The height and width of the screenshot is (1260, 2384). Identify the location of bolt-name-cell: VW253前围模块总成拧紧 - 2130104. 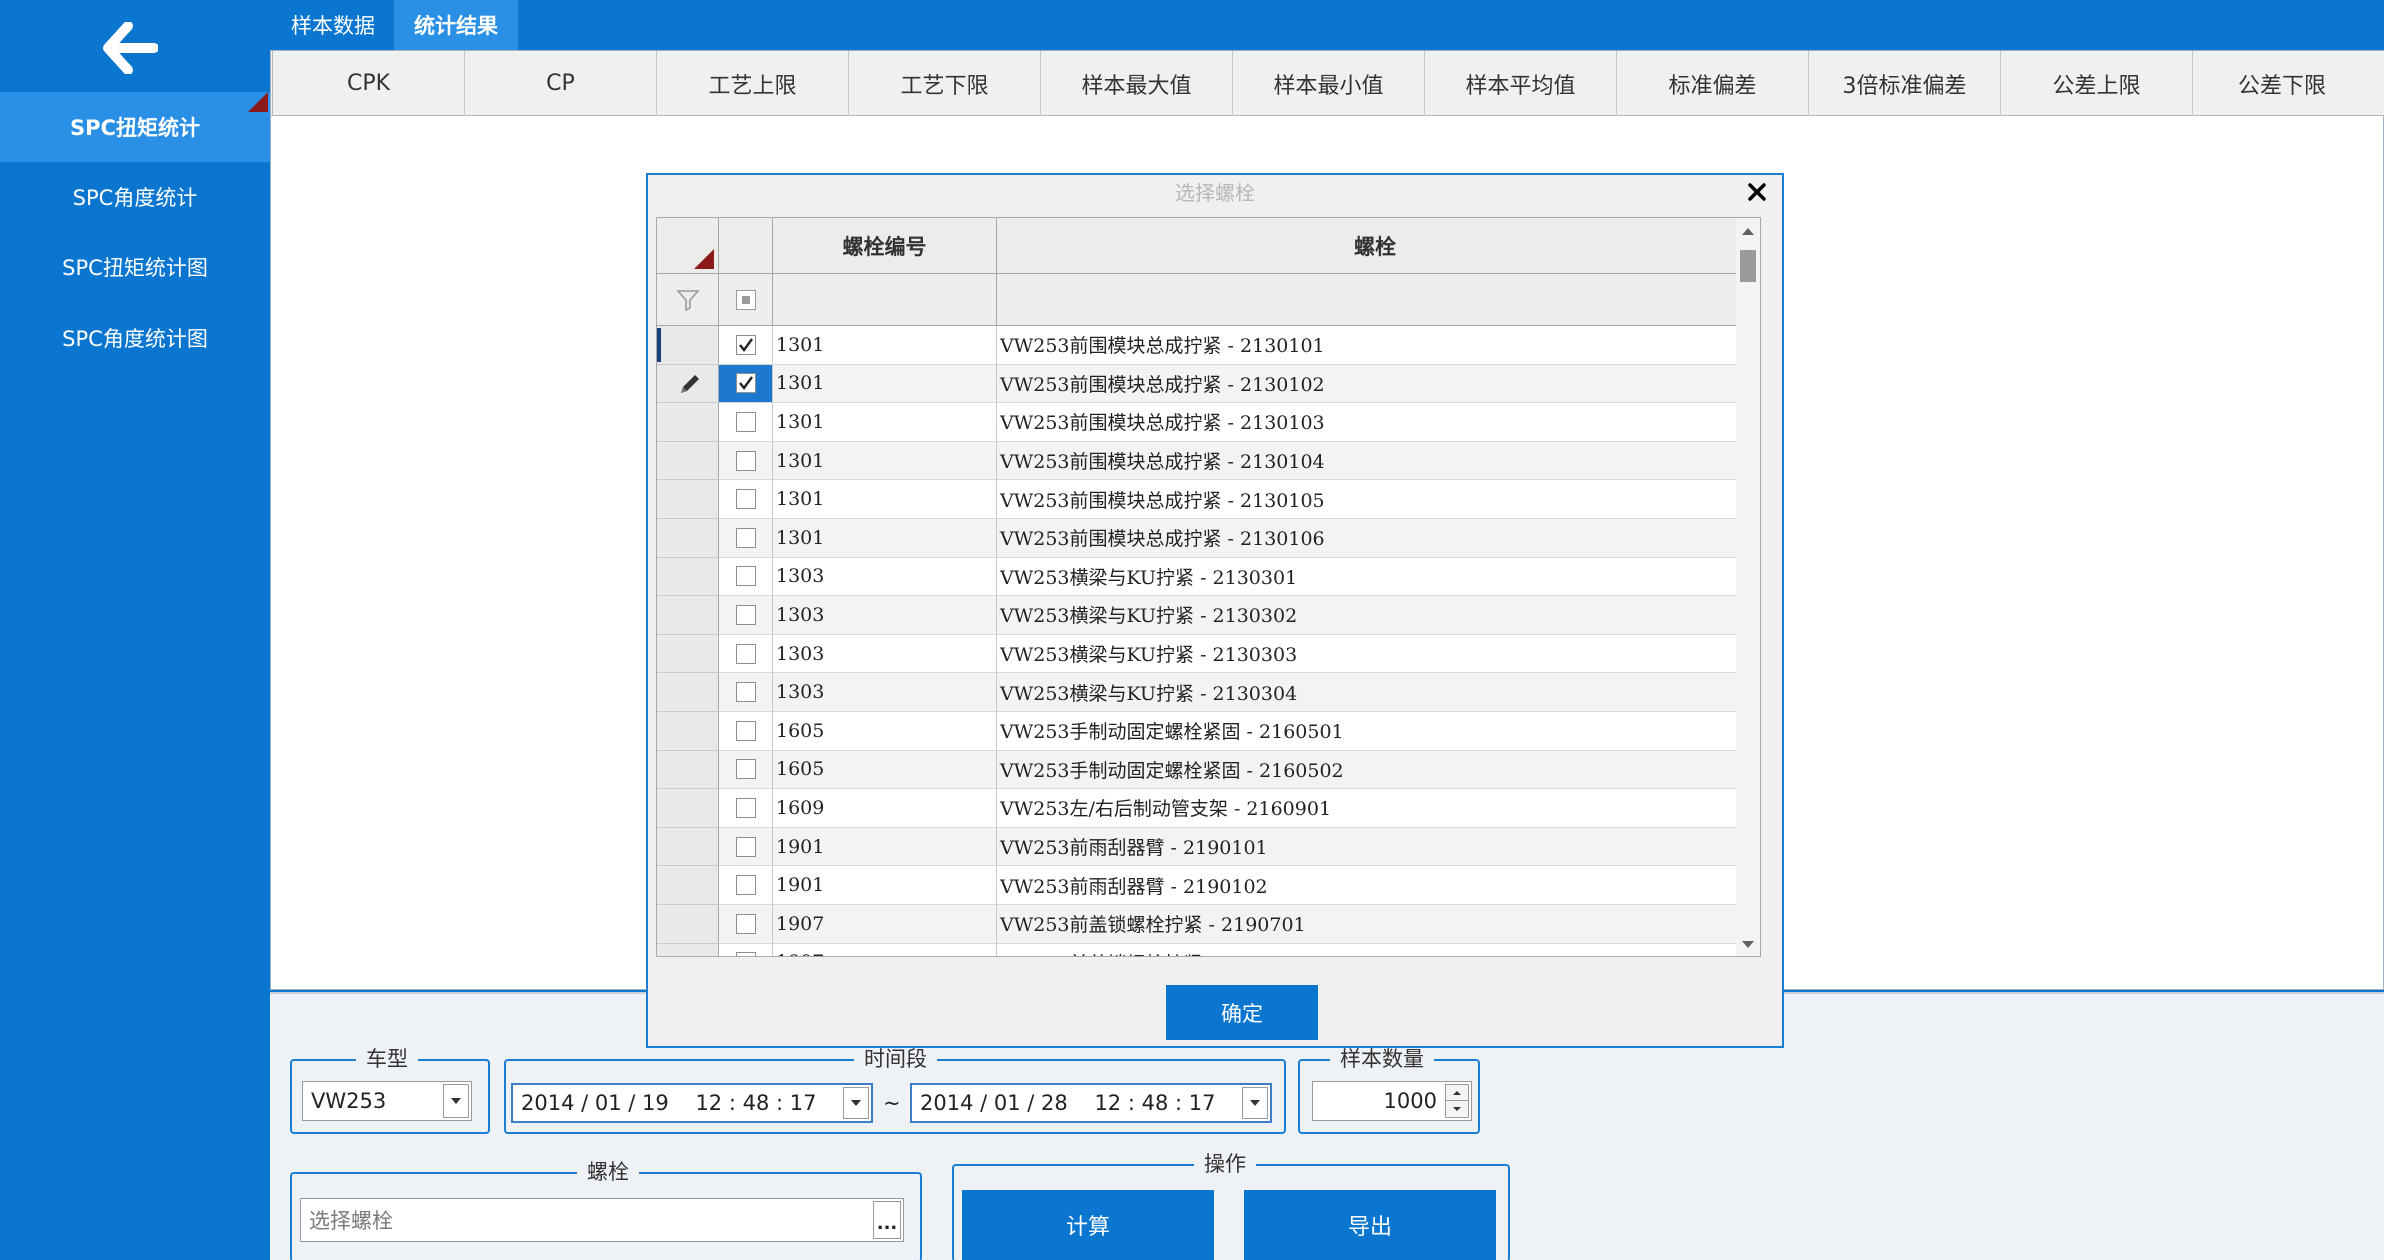
(1375, 461).